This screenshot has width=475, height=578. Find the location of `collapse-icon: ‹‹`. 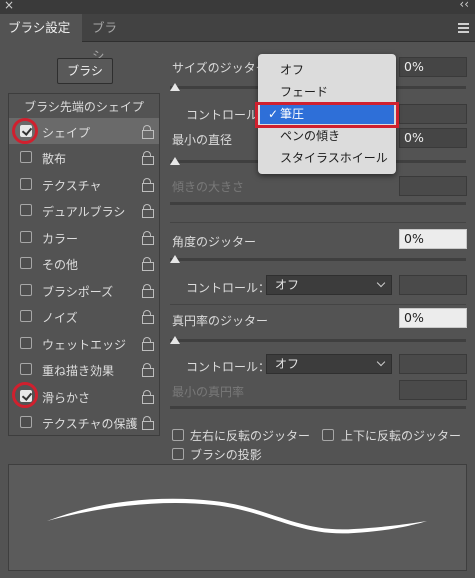

collapse-icon: ‹‹ is located at coordinates (464, 5).